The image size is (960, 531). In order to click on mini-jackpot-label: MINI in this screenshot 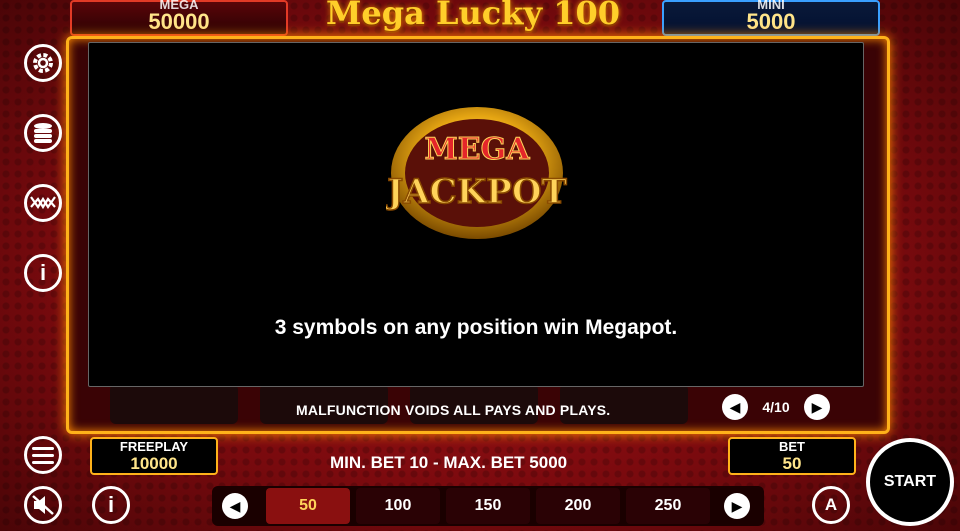, I will do `click(771, 6)`.